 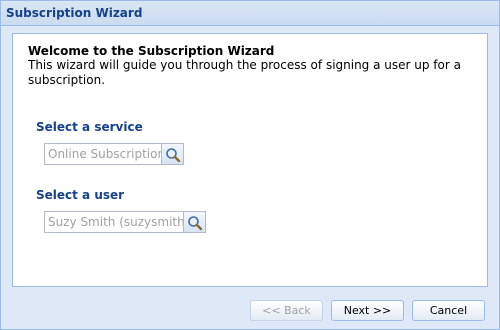 I want to click on service-search-button, so click(x=173, y=154).